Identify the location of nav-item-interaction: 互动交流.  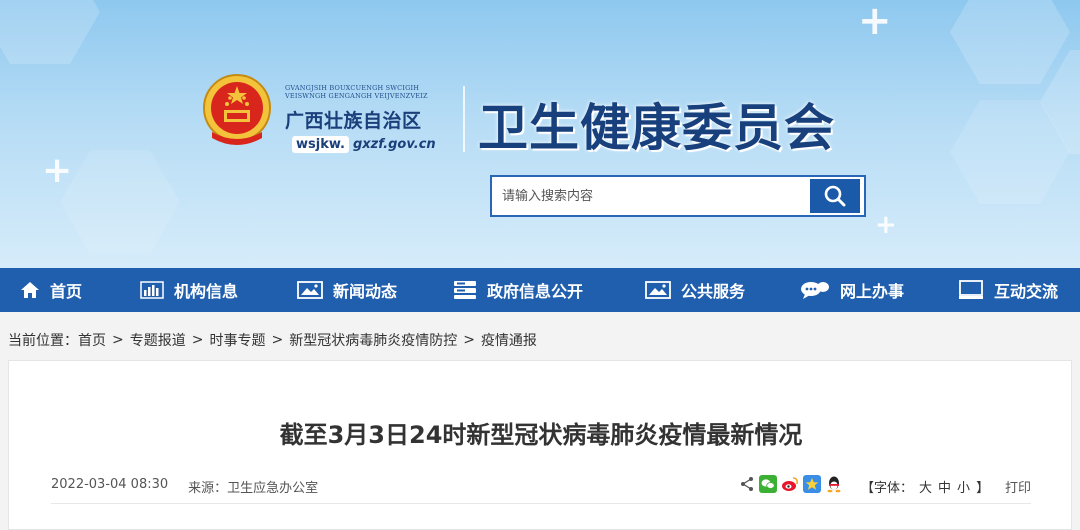
(1008, 290).